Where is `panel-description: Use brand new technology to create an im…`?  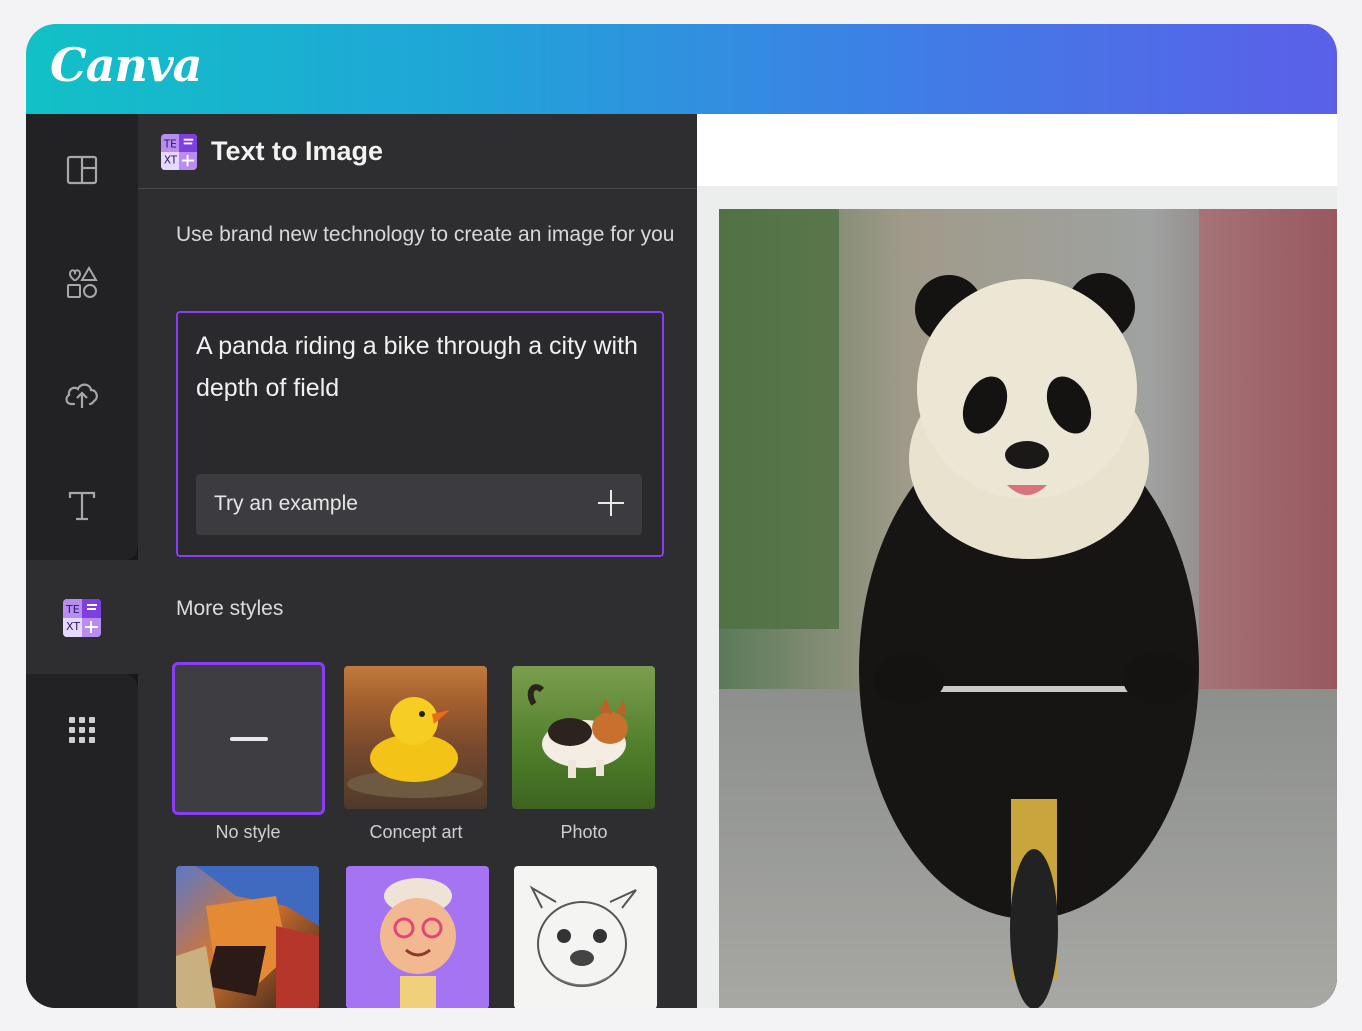
panel-description: Use brand new technology to create an im… is located at coordinates (425, 234).